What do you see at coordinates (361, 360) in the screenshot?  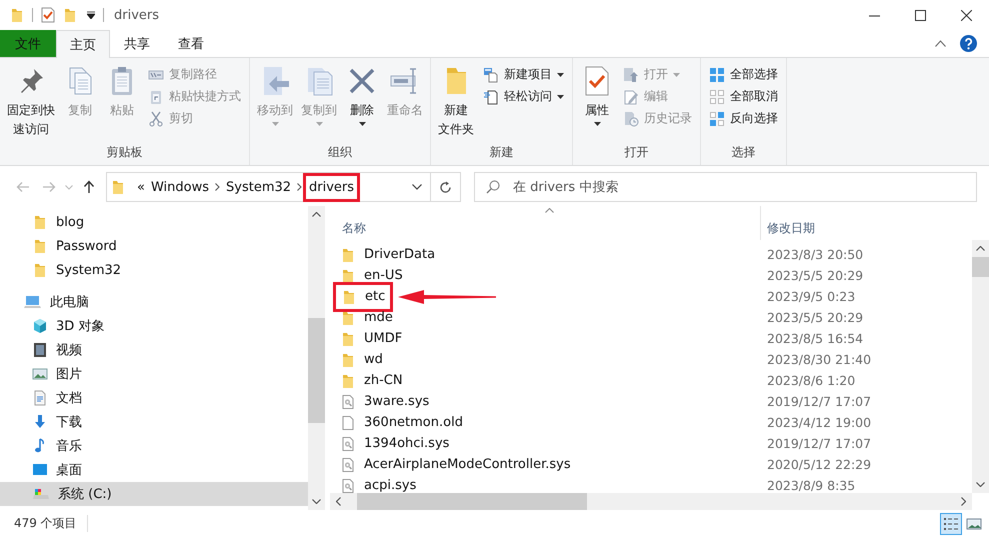 I see `file-name: wd` at bounding box center [361, 360].